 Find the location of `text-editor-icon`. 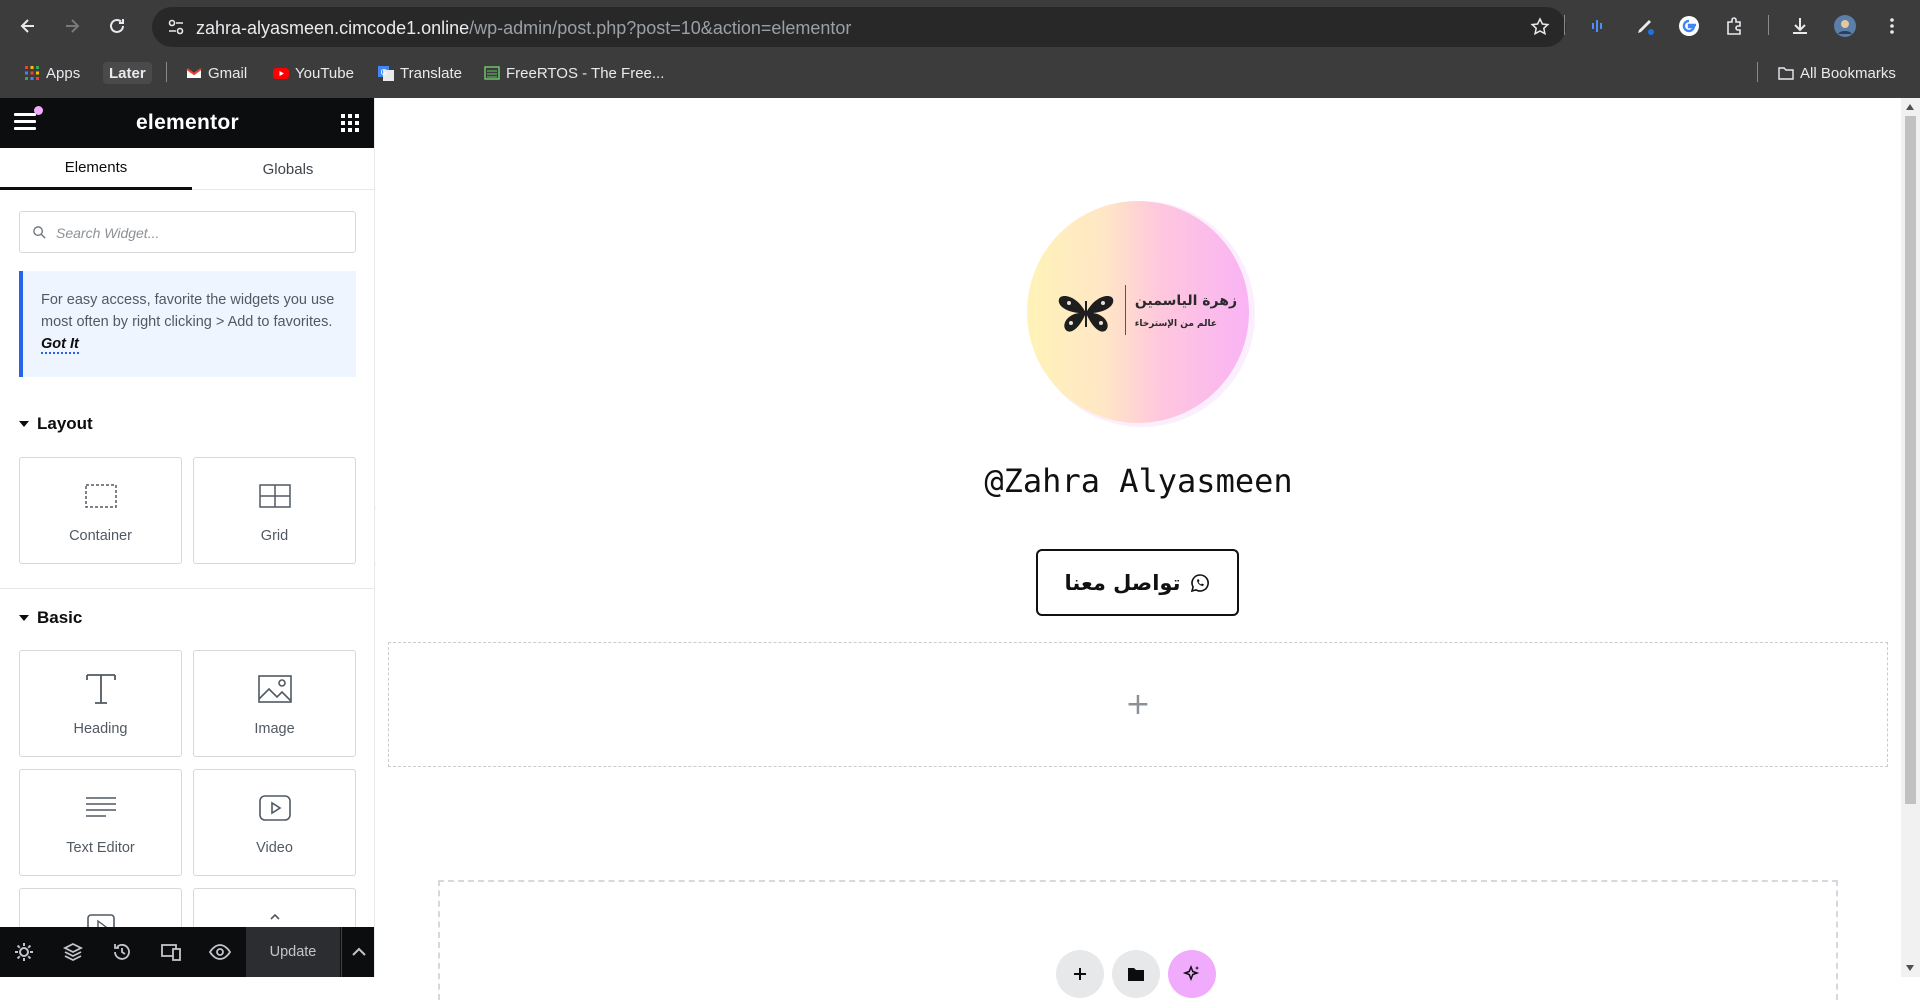

text-editor-icon is located at coordinates (100, 807).